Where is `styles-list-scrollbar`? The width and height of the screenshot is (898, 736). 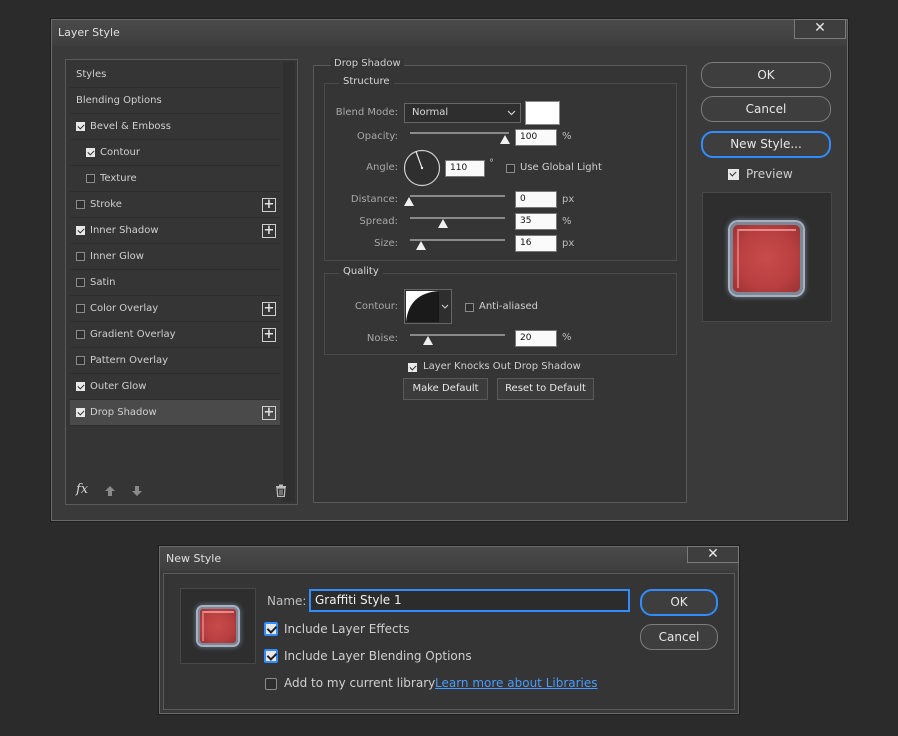
styles-list-scrollbar is located at coordinates (289, 282).